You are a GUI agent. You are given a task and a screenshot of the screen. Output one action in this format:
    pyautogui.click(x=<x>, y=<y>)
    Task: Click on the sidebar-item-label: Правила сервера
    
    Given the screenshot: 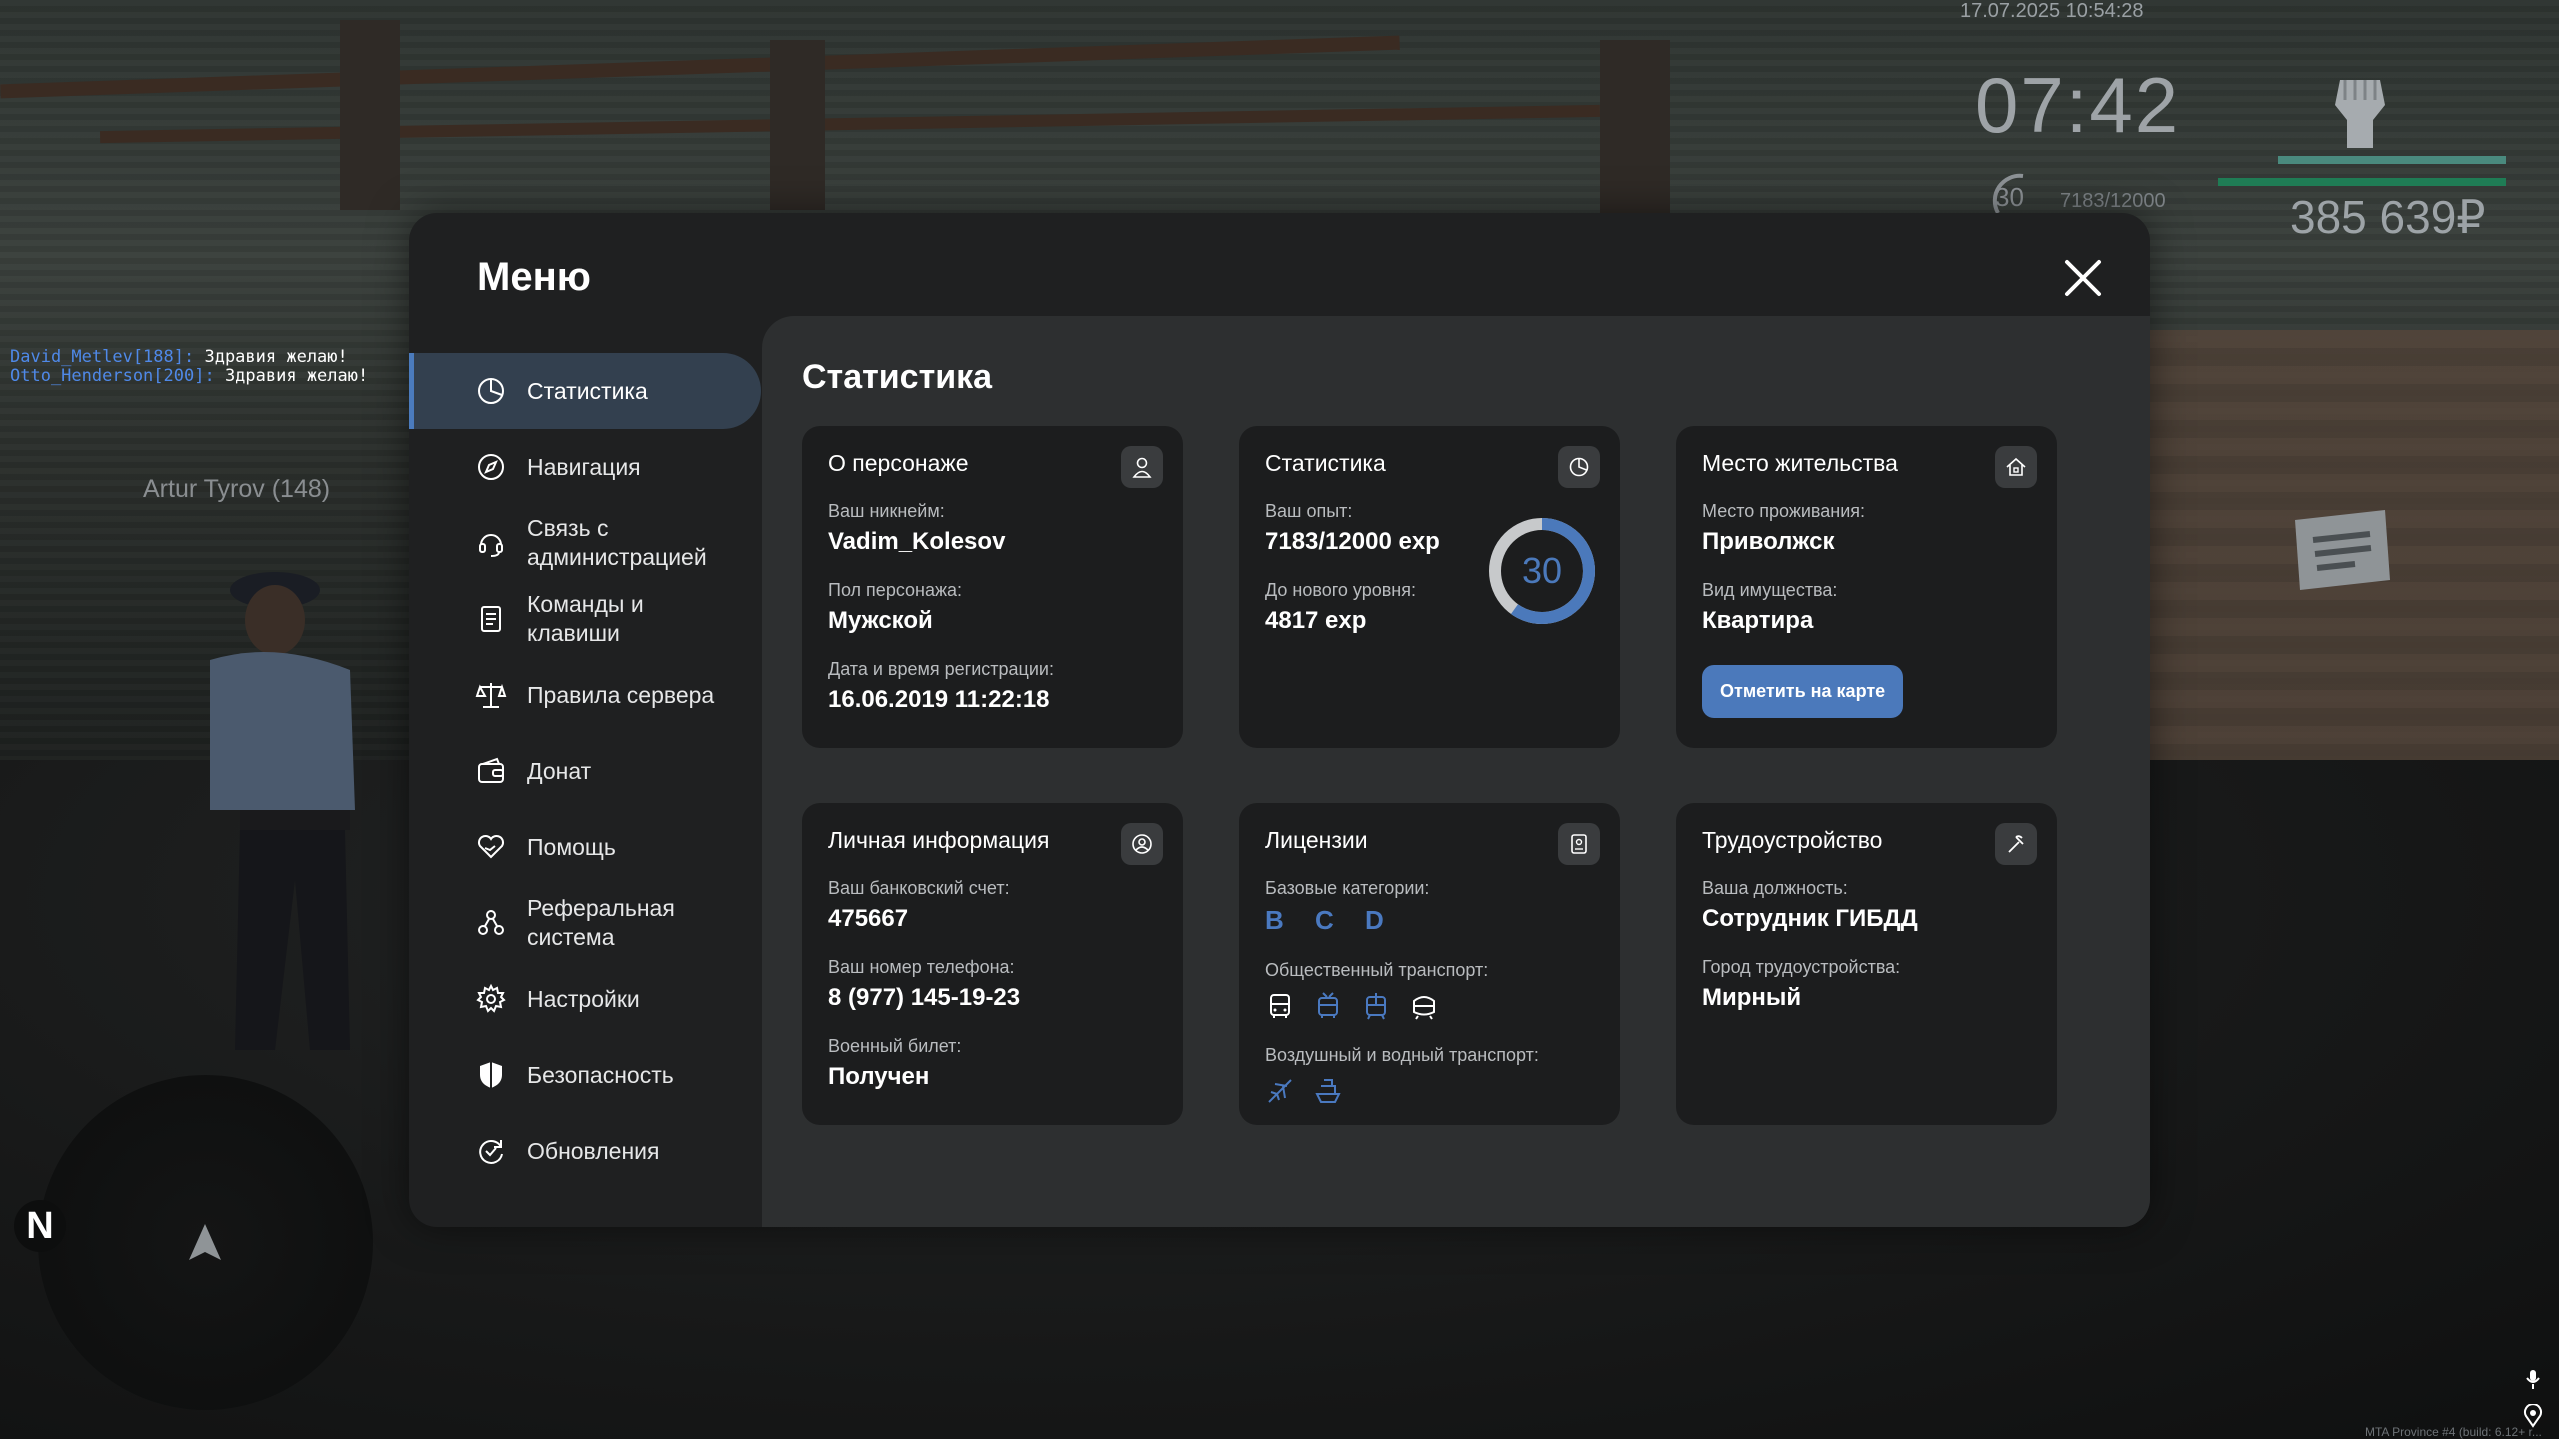 What is the action you would take?
    pyautogui.click(x=621, y=694)
    